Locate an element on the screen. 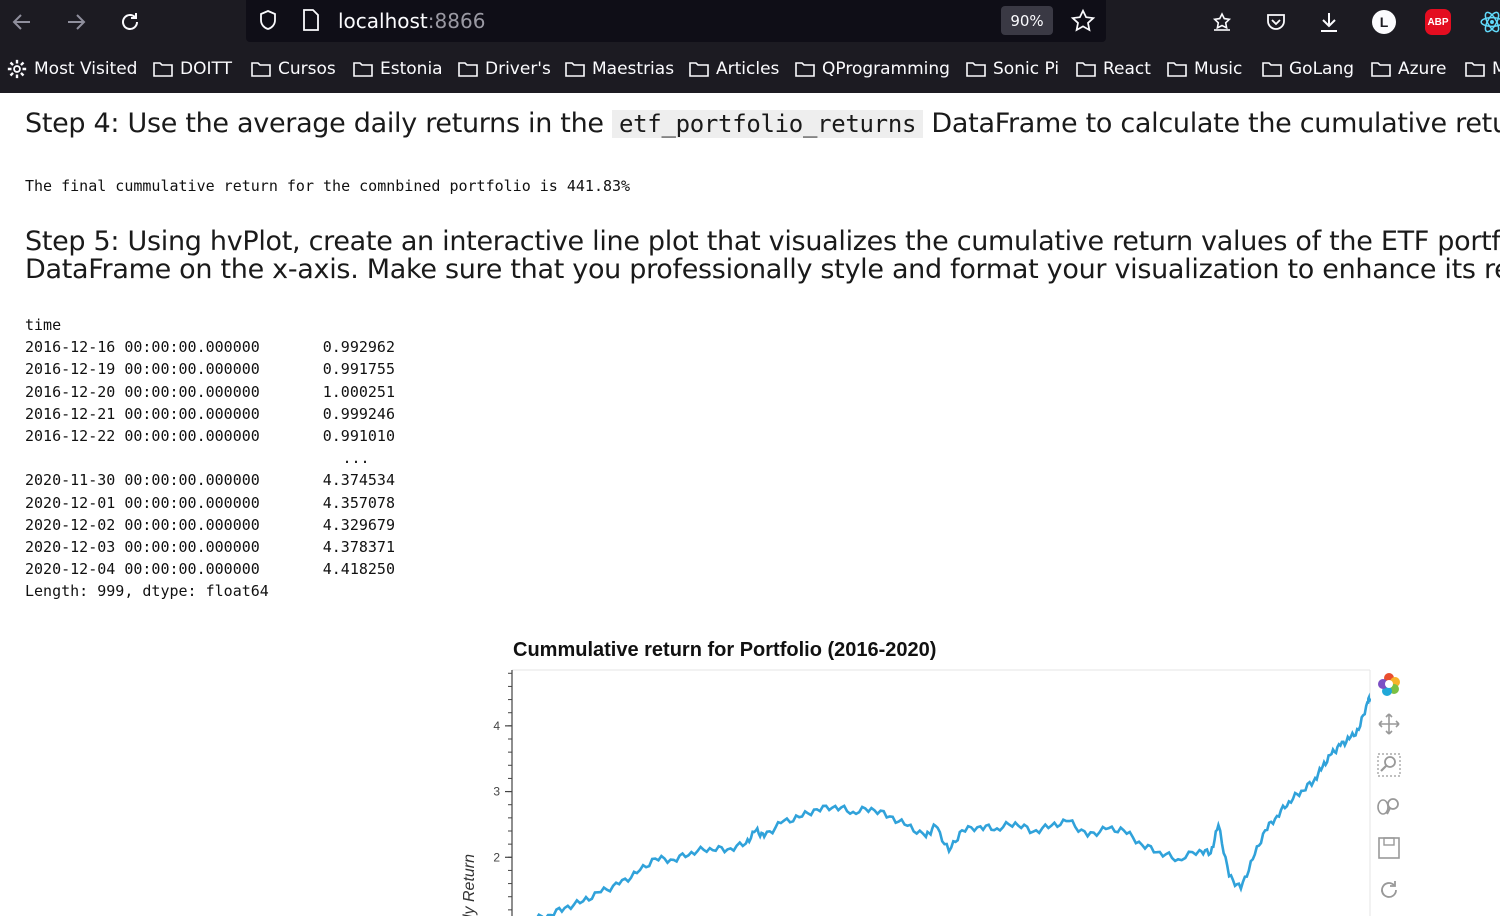 This screenshot has width=1500, height=916. browser-toolbar: localhost:8866 90% L ABP is located at coordinates (750, 22).